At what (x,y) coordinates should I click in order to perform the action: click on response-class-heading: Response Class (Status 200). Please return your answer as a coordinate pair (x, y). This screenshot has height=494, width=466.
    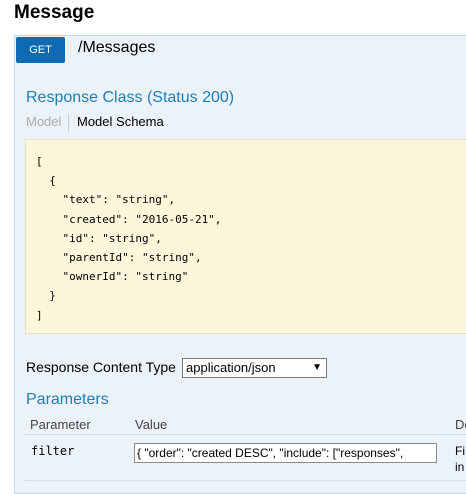
    Looking at the image, I should click on (130, 97).